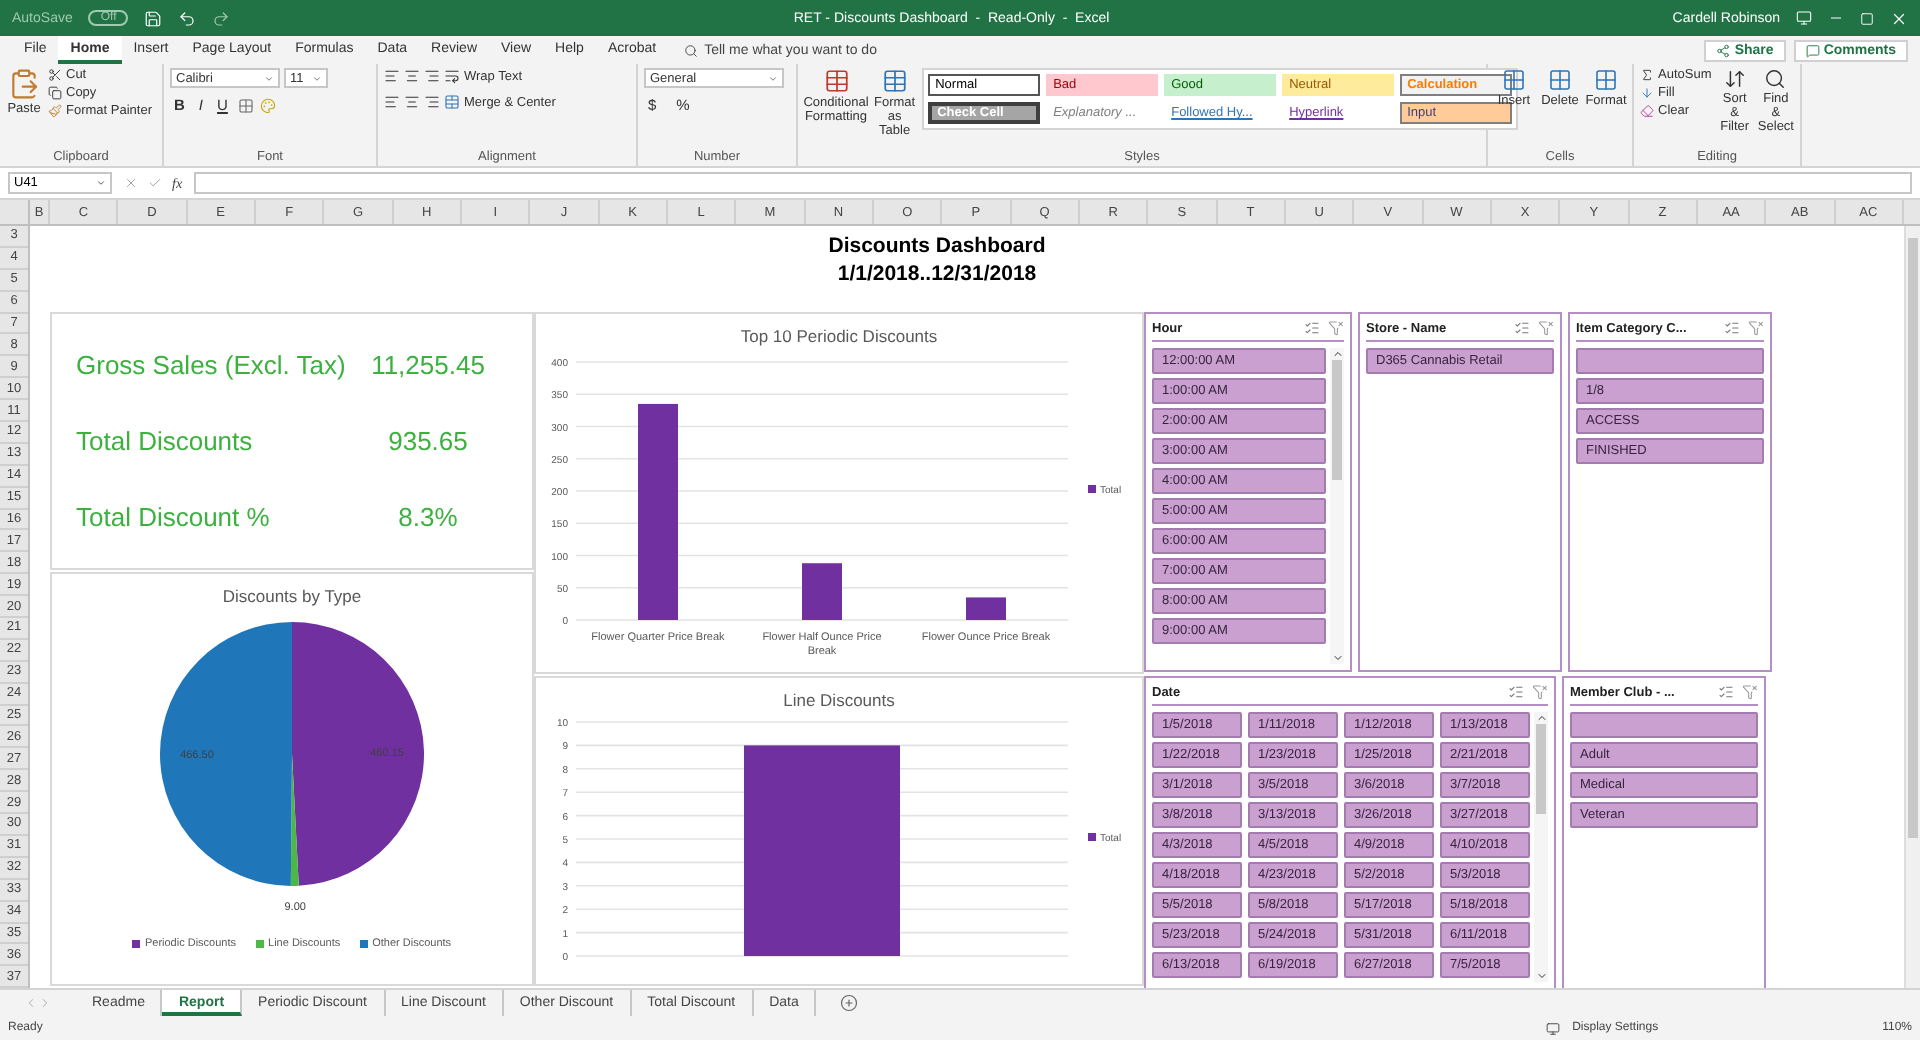  I want to click on merge-cells-icon, so click(452, 102).